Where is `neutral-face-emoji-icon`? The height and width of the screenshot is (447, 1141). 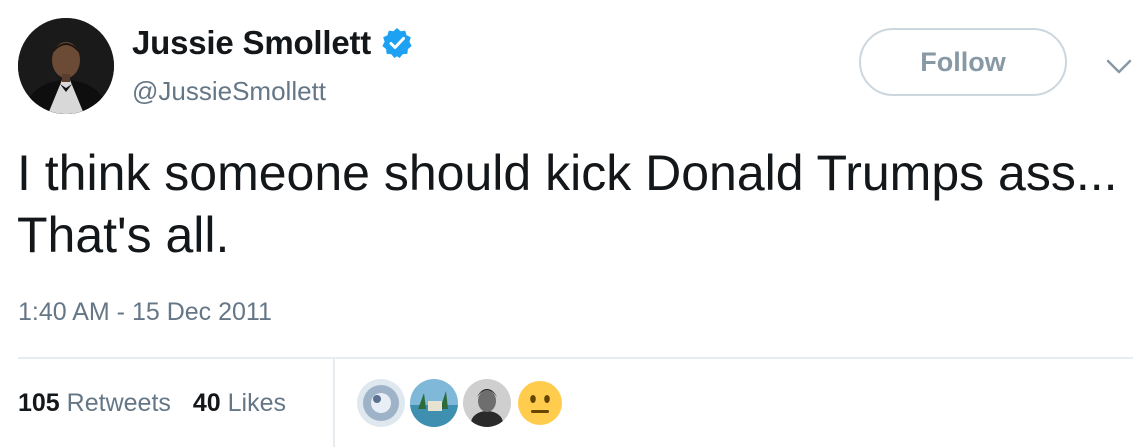
neutral-face-emoji-icon is located at coordinates (540, 403).